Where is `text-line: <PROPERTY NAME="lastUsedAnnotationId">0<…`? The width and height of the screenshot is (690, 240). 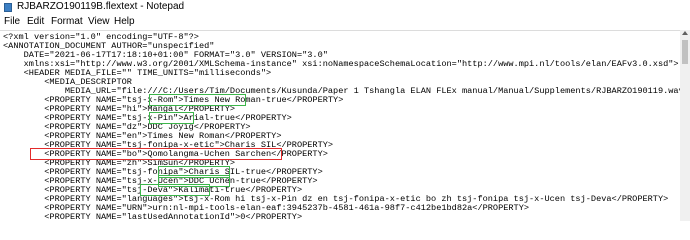
text-line: <PROPERTY NAME="lastUsedAnnotationId">0<… is located at coordinates (153, 217).